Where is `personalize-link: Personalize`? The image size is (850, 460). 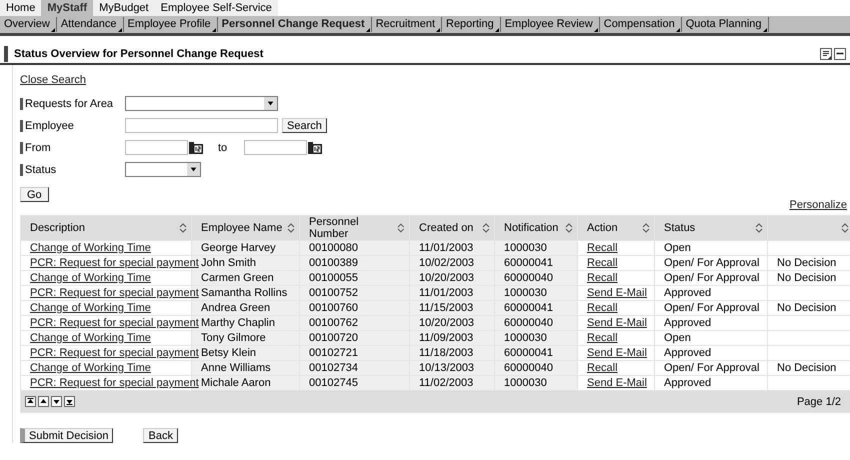 personalize-link: Personalize is located at coordinates (818, 206).